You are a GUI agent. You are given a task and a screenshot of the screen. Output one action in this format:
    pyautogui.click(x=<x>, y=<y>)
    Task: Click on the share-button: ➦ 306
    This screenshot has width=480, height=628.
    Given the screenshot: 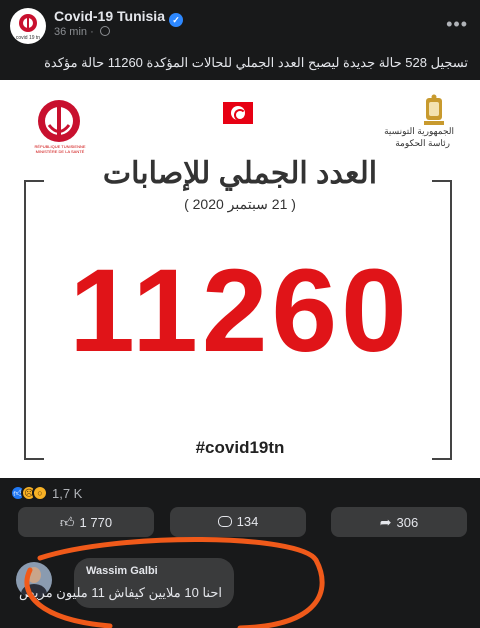 What is the action you would take?
    pyautogui.click(x=399, y=522)
    